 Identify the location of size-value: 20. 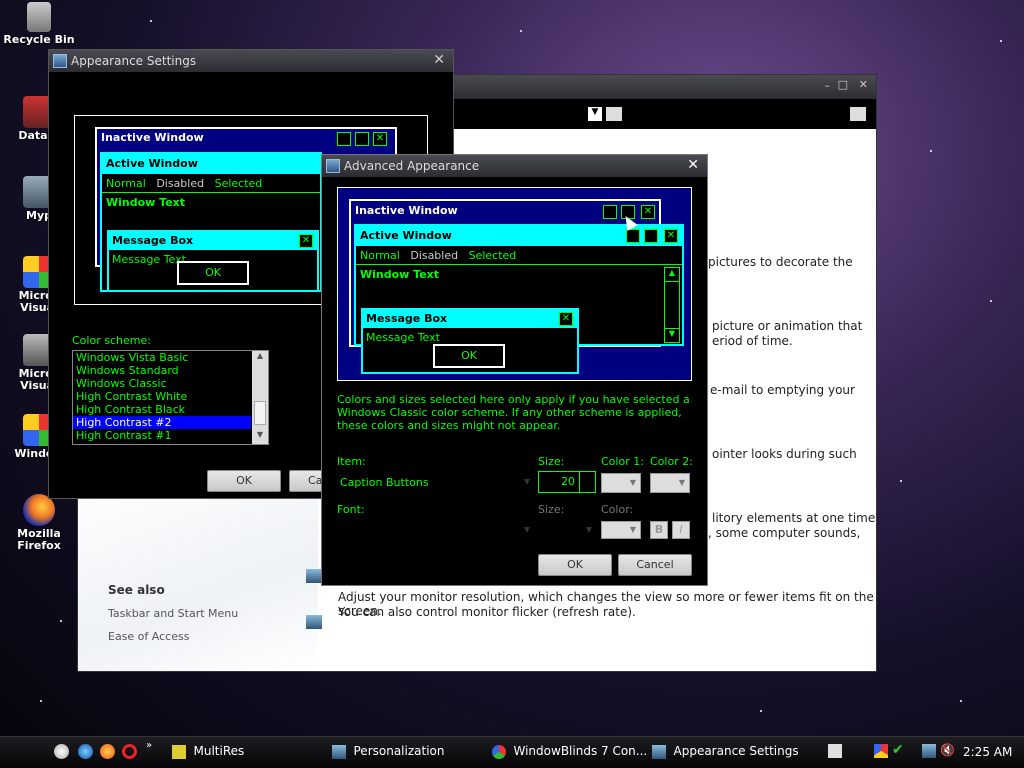
(568, 481).